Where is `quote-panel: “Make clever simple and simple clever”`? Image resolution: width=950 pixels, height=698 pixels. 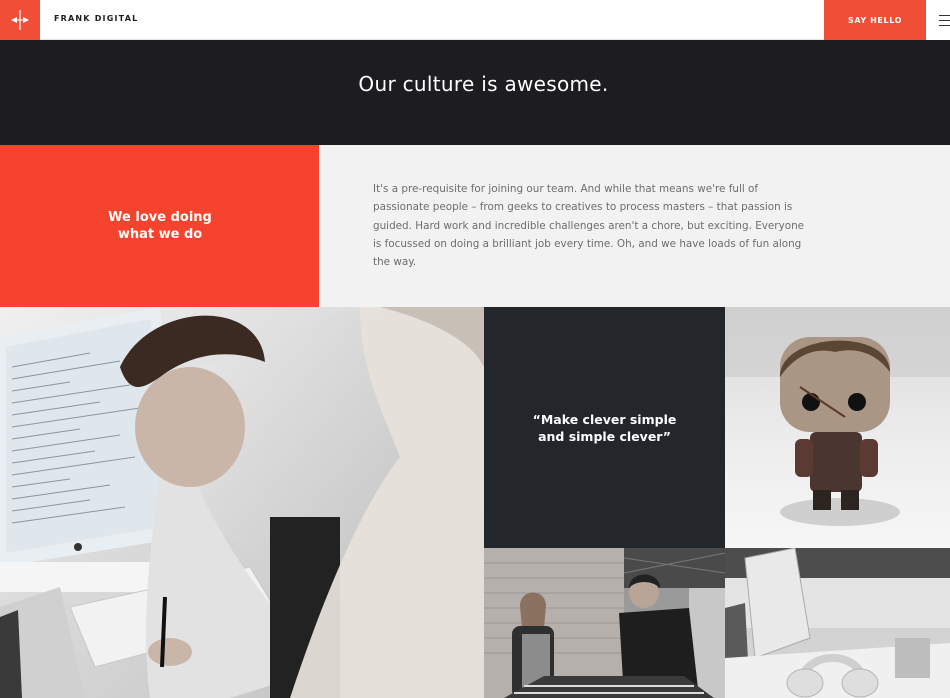 quote-panel: “Make clever simple and simple clever” is located at coordinates (604, 427).